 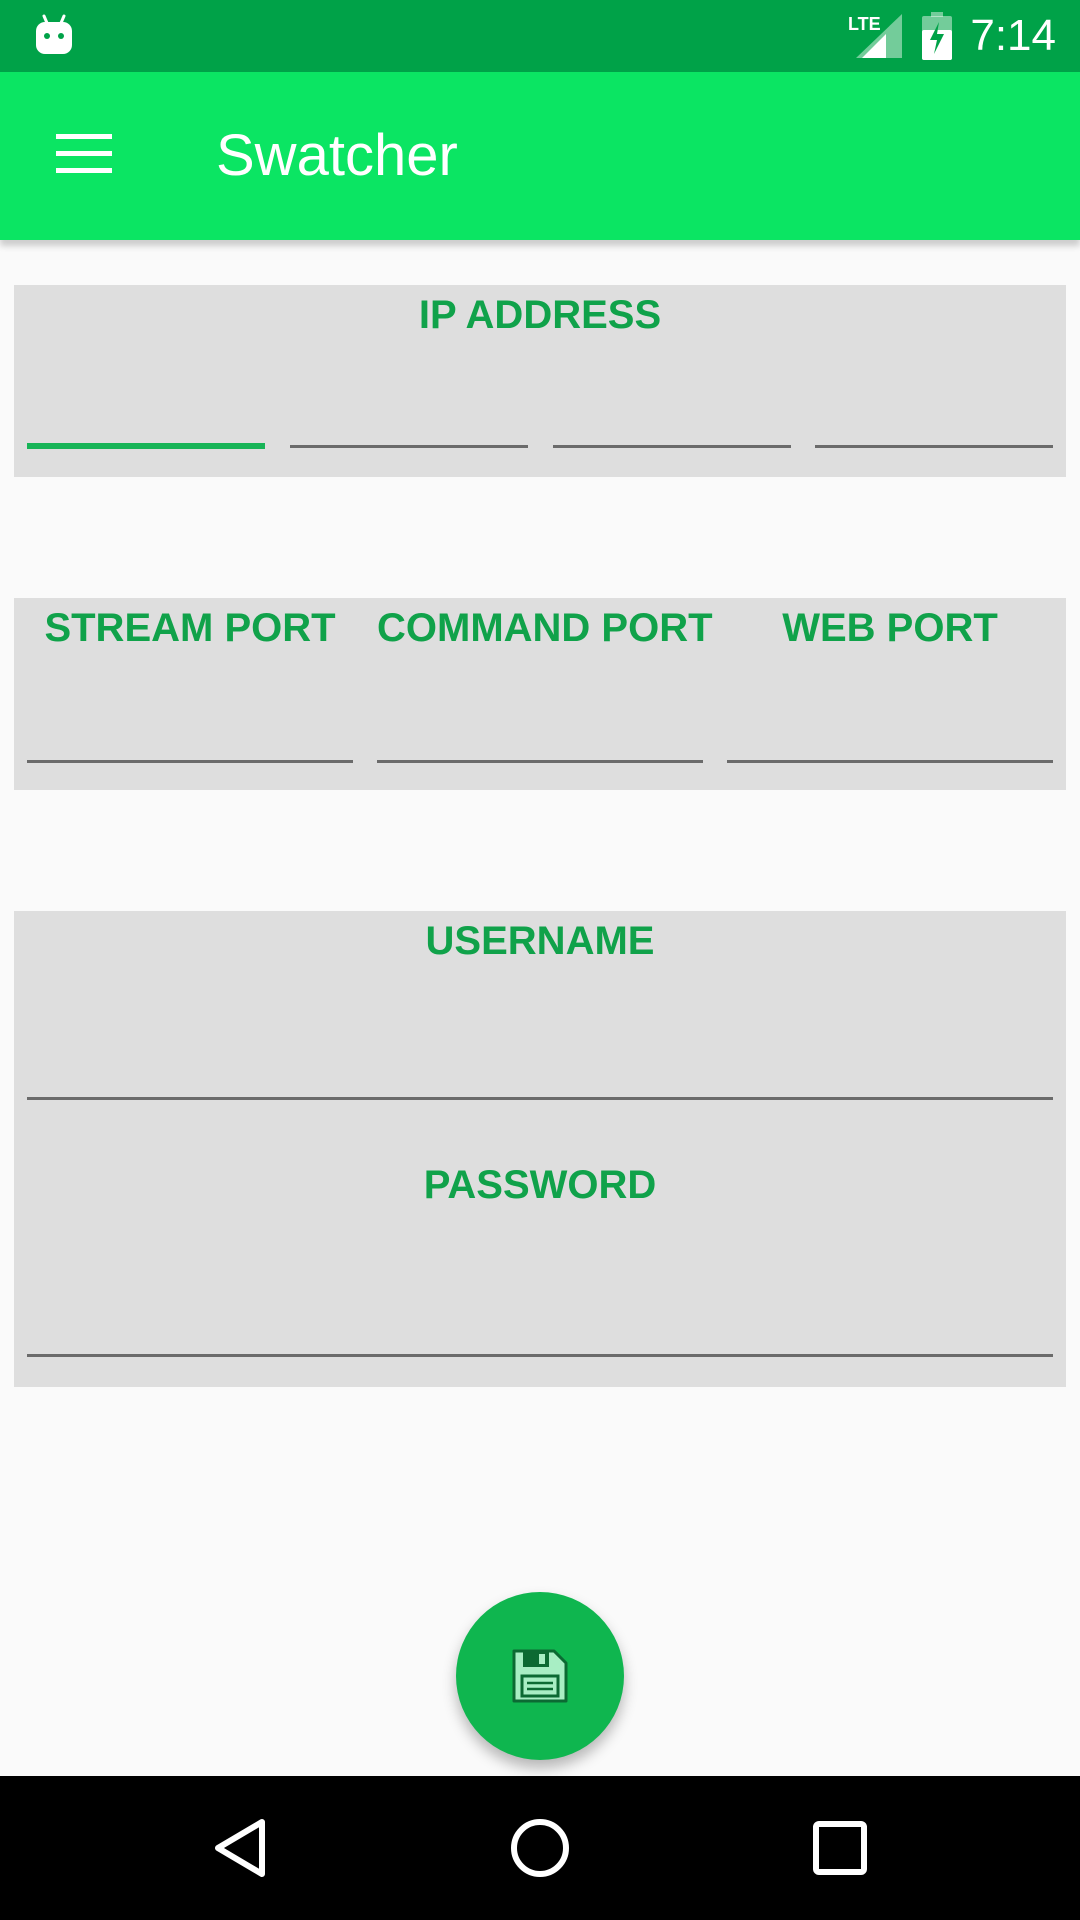 What do you see at coordinates (864, 24) in the screenshot?
I see `lte-text: LTE` at bounding box center [864, 24].